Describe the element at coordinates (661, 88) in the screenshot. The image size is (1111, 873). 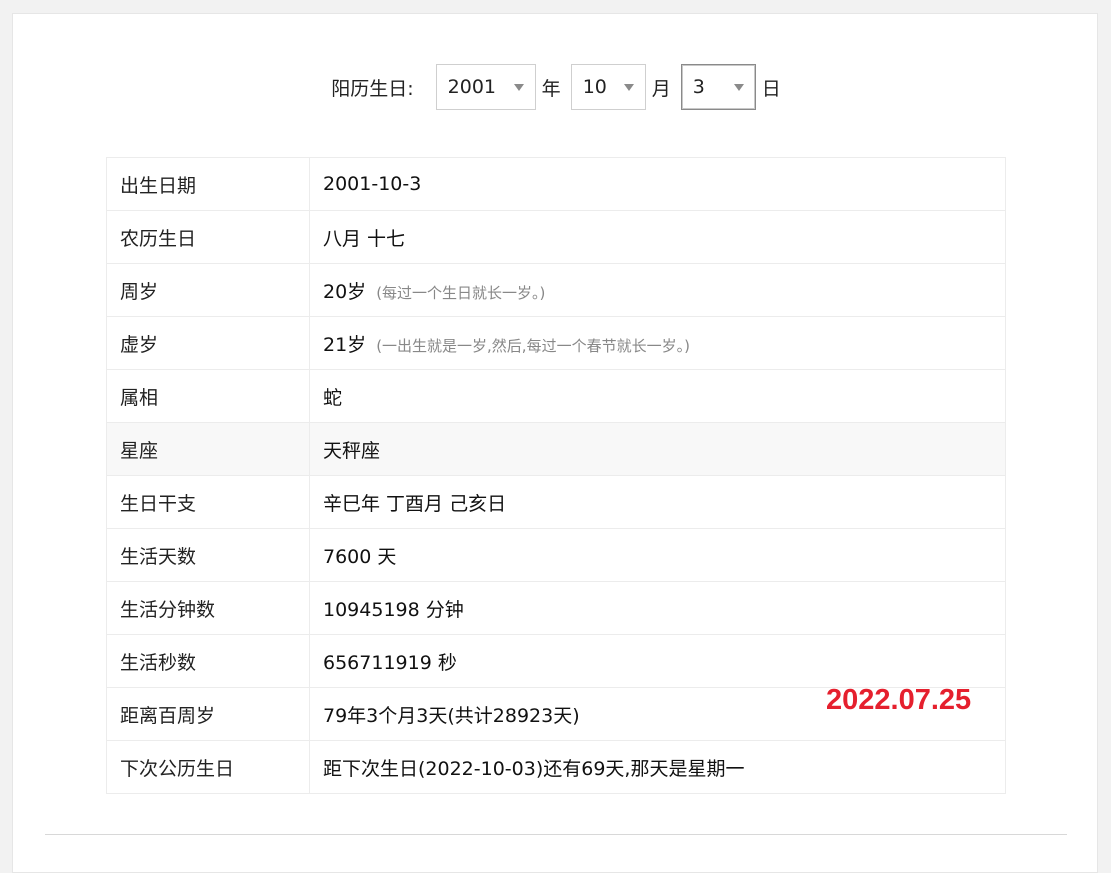
I see `month-unit: 月` at that location.